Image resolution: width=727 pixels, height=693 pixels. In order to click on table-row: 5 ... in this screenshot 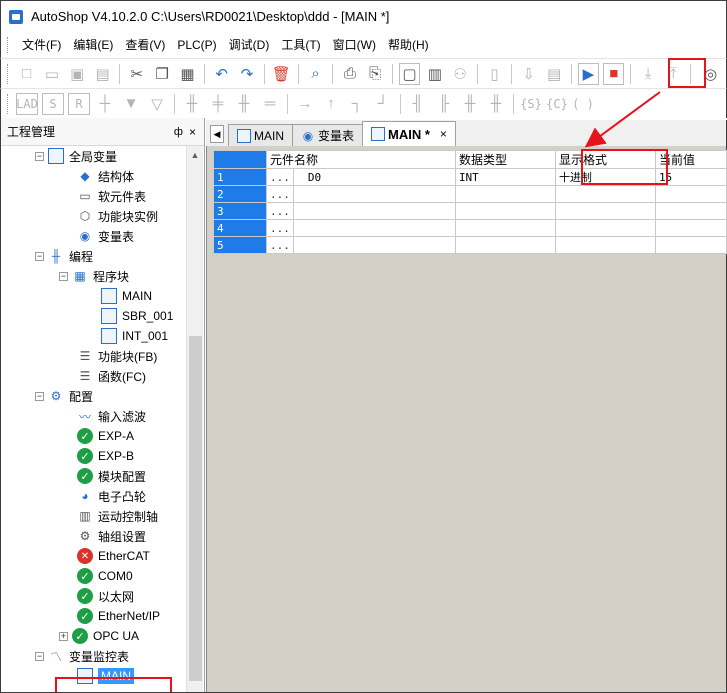, I will do `click(470, 245)`.